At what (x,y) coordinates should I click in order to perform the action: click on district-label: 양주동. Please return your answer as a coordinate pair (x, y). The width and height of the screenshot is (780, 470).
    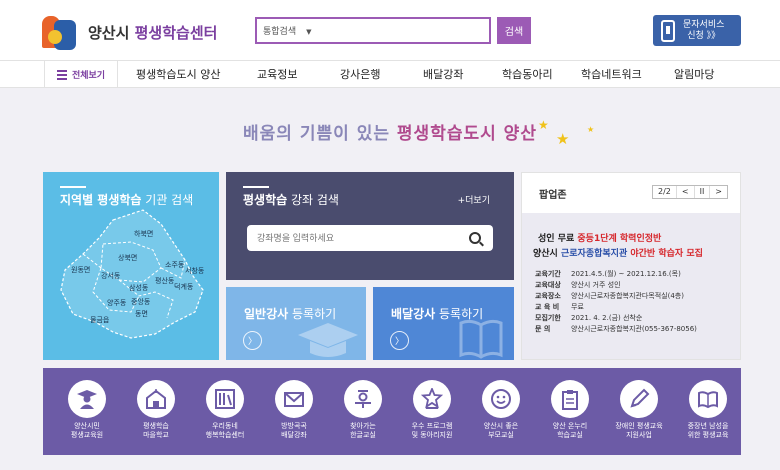
    Looking at the image, I should click on (117, 303).